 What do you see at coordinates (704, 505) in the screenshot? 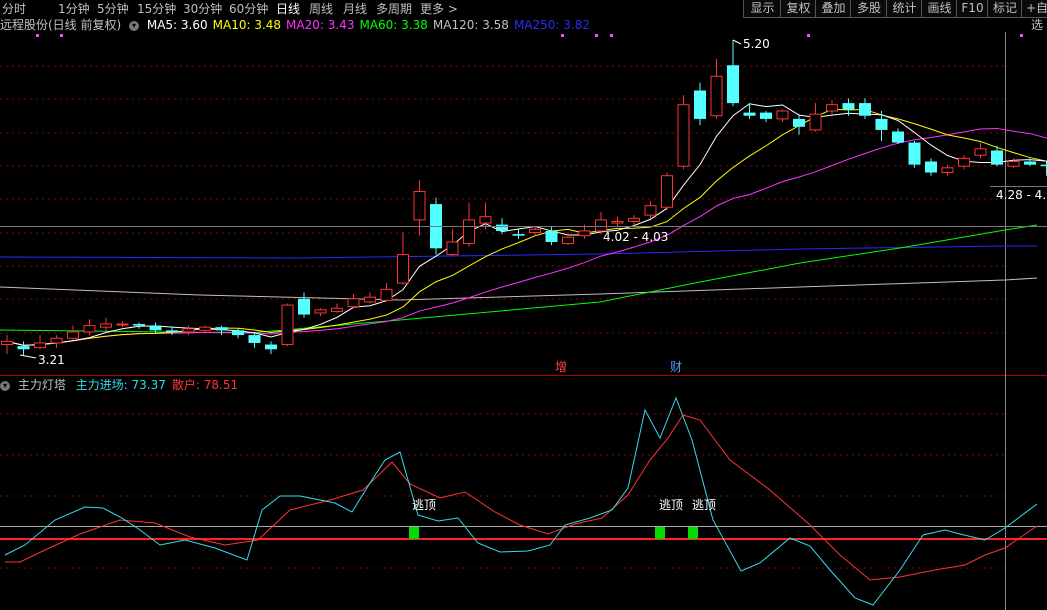
I see `escape-top-label-2: 逃顶` at bounding box center [704, 505].